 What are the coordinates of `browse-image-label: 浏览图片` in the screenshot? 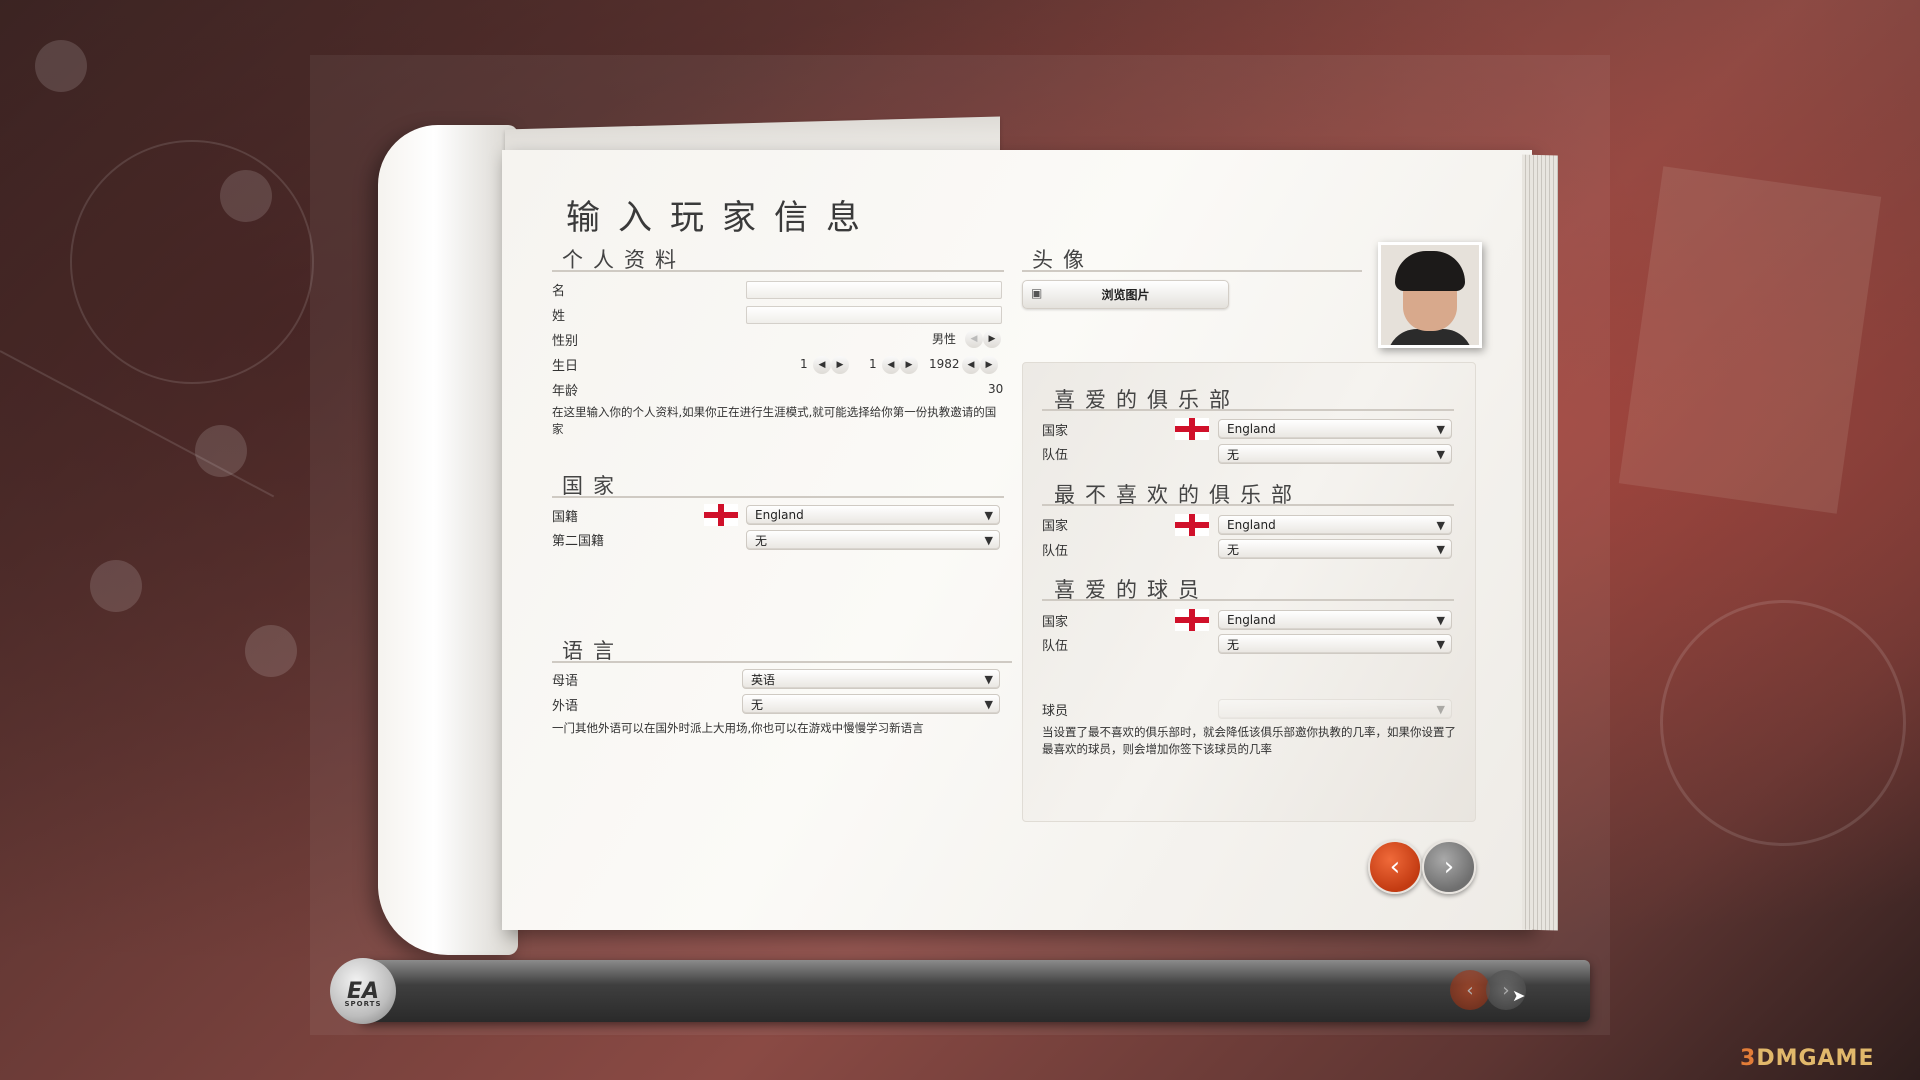 It's located at (1125, 295).